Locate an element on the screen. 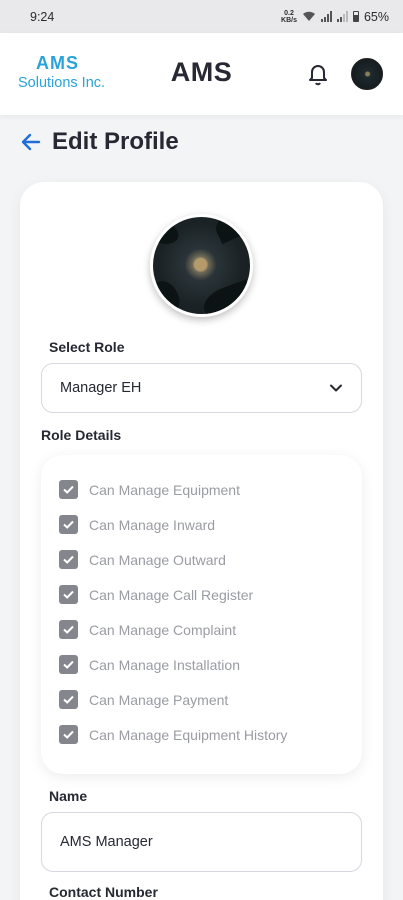 Image resolution: width=403 pixels, height=900 pixels. permission-label: Can Manage Equipment is located at coordinates (164, 489).